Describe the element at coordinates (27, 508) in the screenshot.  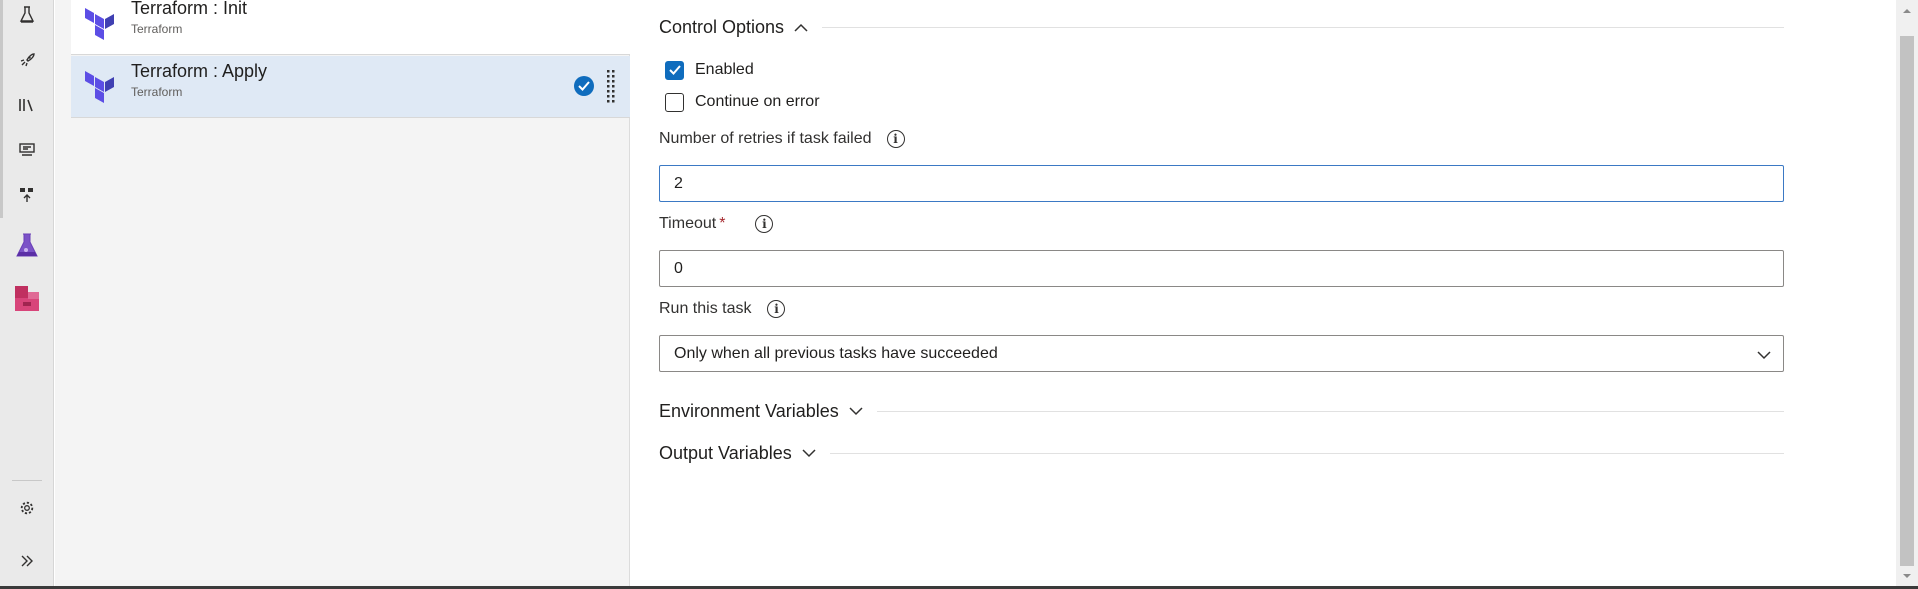
I see `settings-gear-icon` at that location.